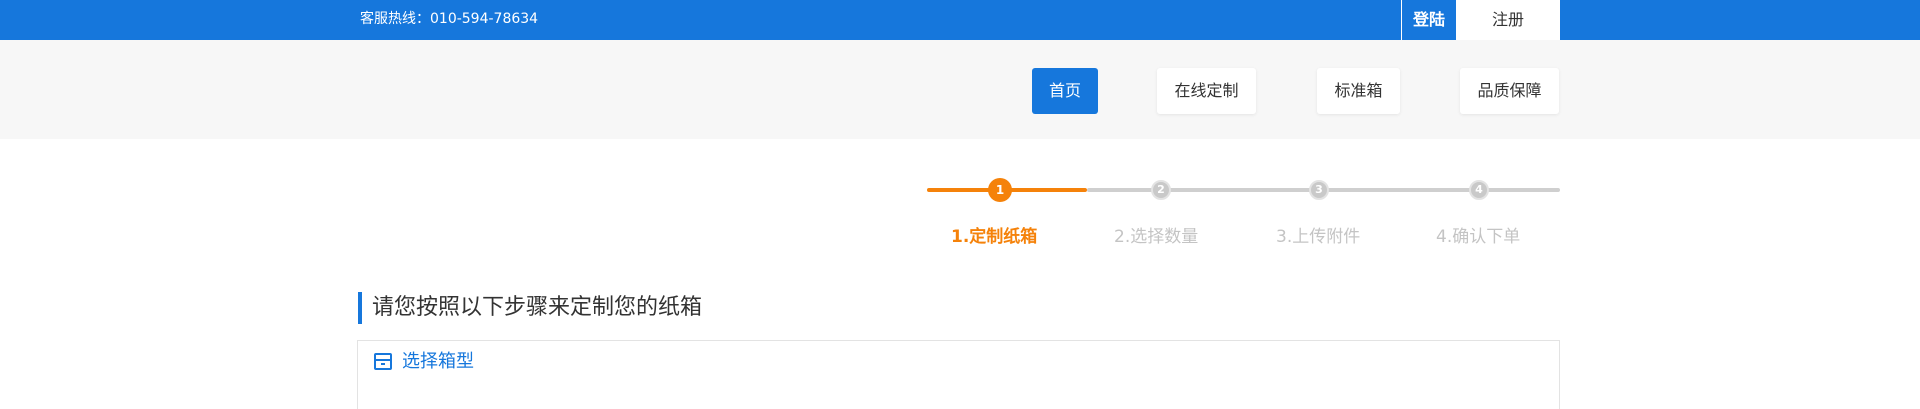 This screenshot has height=409, width=1920. Describe the element at coordinates (1000, 190) in the screenshot. I see `step-1-dot: 1` at that location.